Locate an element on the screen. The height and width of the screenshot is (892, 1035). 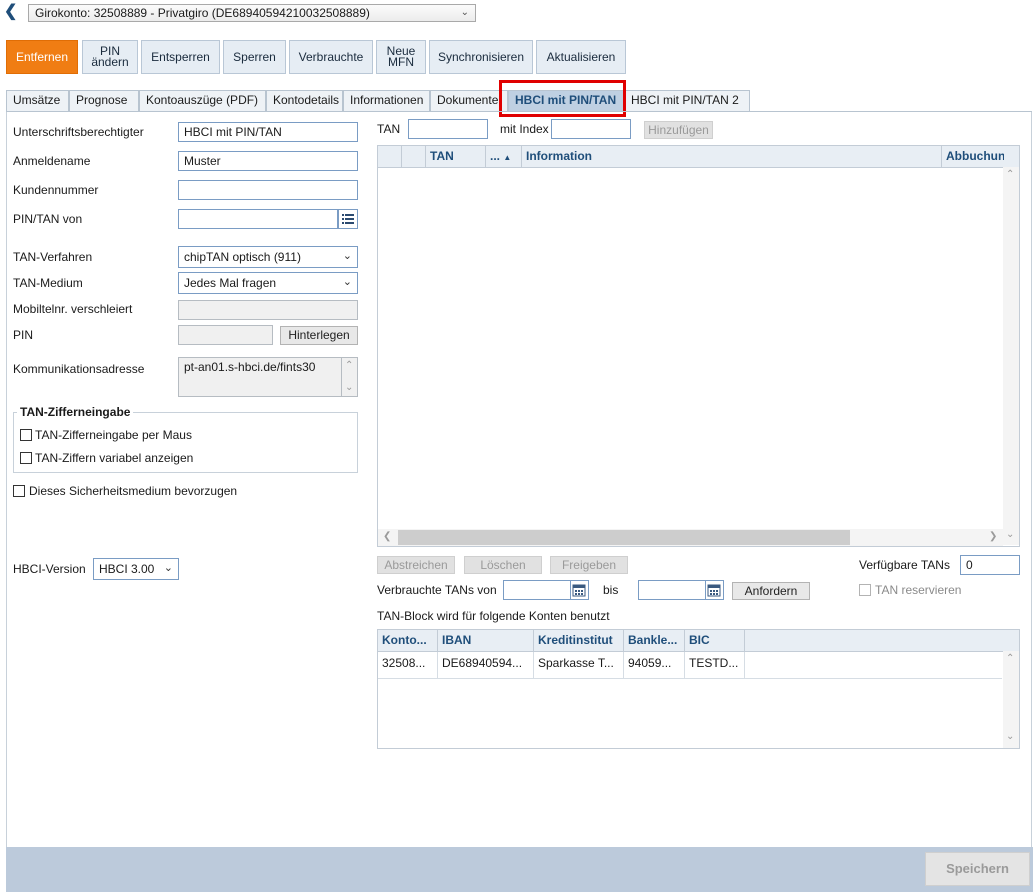
release-button: Freigeben is located at coordinates (589, 565).